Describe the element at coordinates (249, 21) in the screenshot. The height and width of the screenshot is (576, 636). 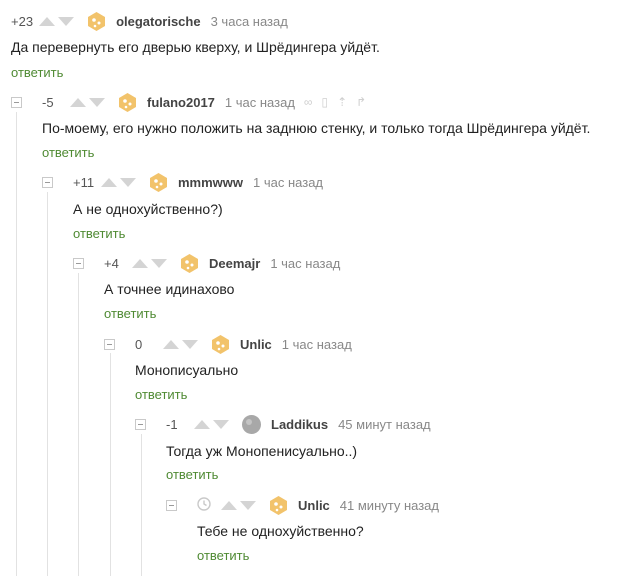
I see `comment-time: 3 часа назад` at that location.